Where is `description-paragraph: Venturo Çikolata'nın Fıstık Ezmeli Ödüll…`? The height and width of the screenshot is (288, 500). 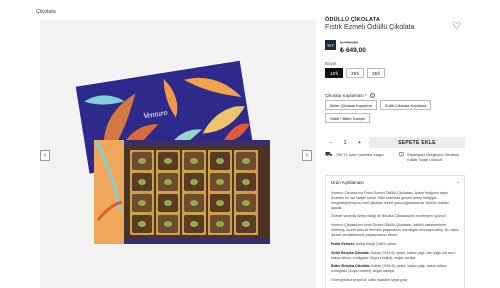
description-paragraph: Venturo Çikolata'nın Fıstık Ezmeli Ödüll… is located at coordinates (390, 200).